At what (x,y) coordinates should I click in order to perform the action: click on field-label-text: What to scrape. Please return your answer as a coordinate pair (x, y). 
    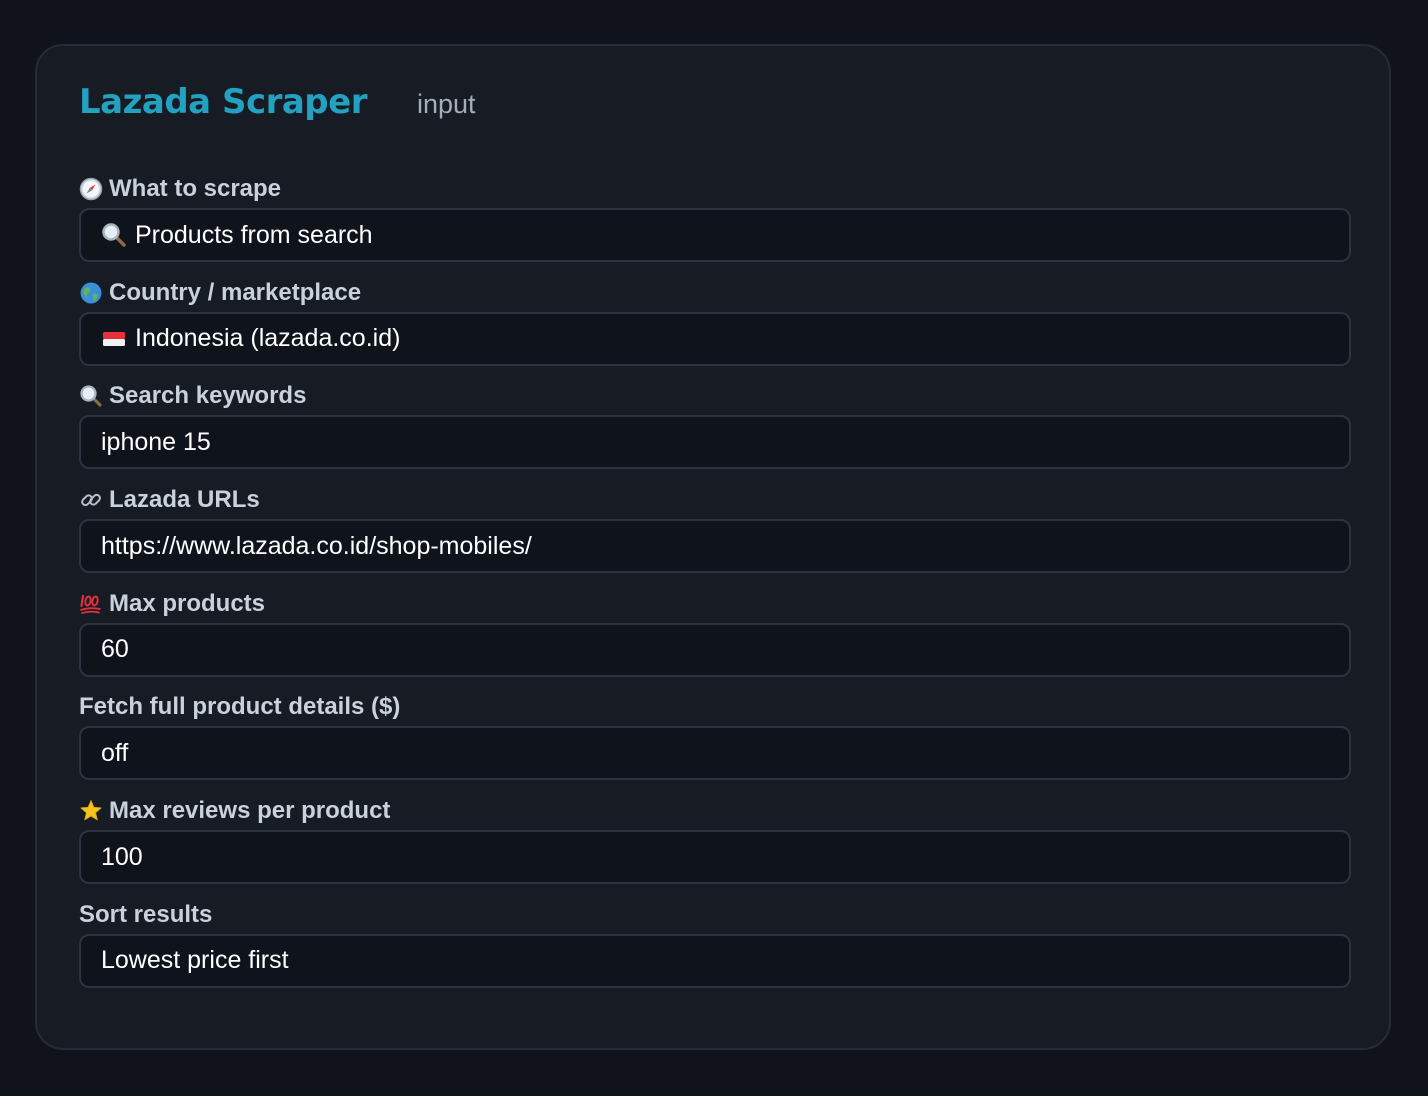
    Looking at the image, I should click on (195, 188).